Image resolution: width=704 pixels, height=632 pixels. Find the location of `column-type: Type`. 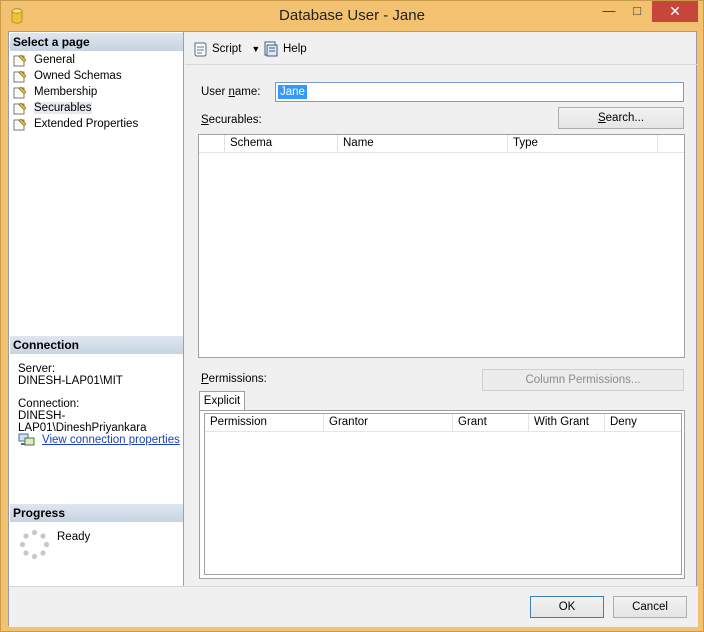

column-type: Type is located at coordinates (583, 144).